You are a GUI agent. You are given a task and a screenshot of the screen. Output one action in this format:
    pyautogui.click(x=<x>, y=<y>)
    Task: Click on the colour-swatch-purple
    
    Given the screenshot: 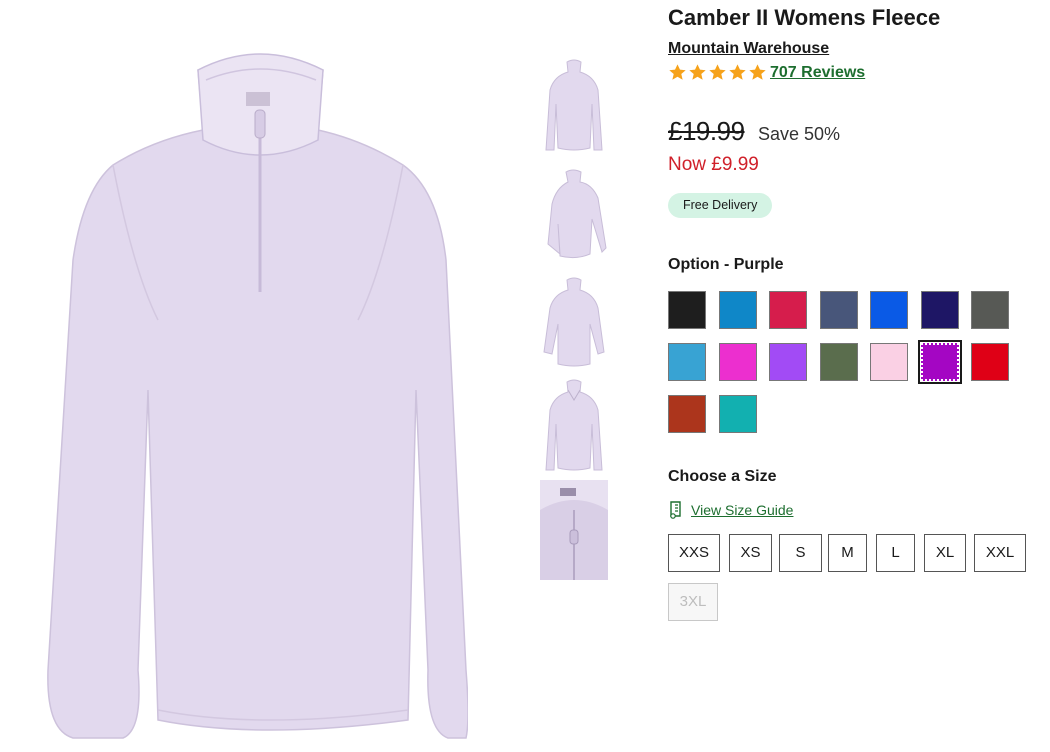 What is the action you would take?
    pyautogui.click(x=939, y=362)
    